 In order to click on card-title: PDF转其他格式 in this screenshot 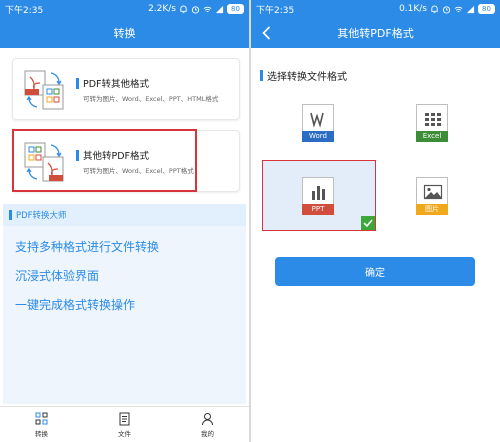, I will do `click(116, 84)`.